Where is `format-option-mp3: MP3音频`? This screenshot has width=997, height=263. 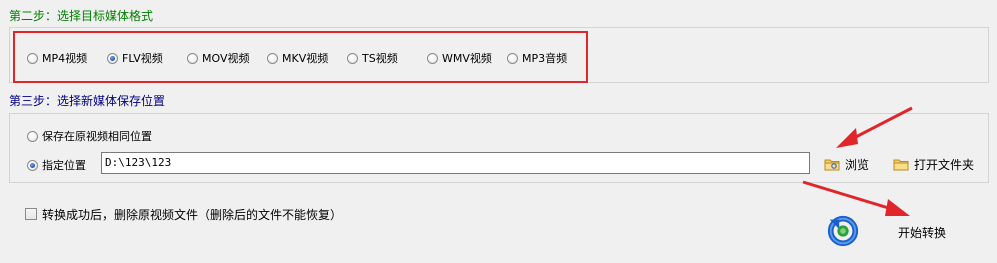 format-option-mp3: MP3音频 is located at coordinates (537, 58).